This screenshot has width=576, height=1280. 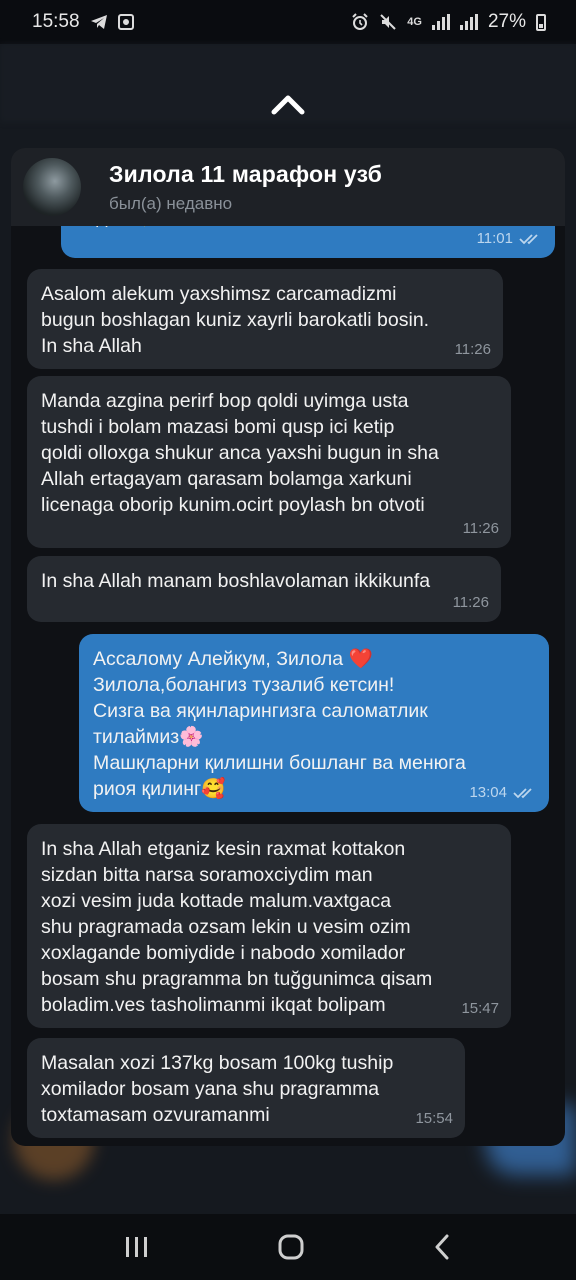 I want to click on battery-percent: 27%, so click(x=506, y=21).